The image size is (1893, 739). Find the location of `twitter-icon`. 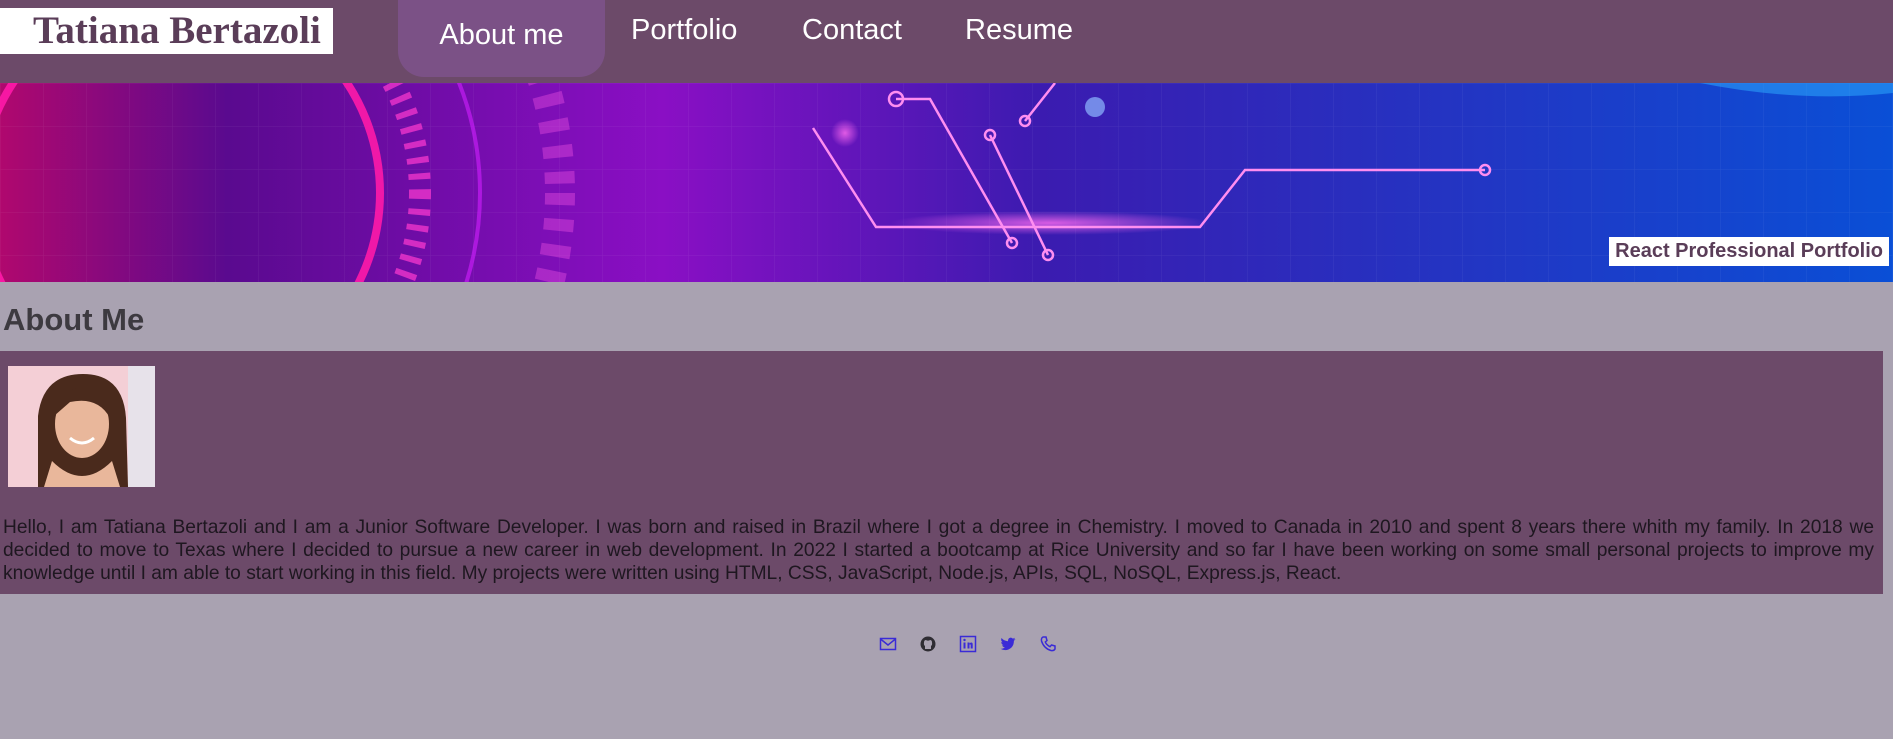

twitter-icon is located at coordinates (1008, 644).